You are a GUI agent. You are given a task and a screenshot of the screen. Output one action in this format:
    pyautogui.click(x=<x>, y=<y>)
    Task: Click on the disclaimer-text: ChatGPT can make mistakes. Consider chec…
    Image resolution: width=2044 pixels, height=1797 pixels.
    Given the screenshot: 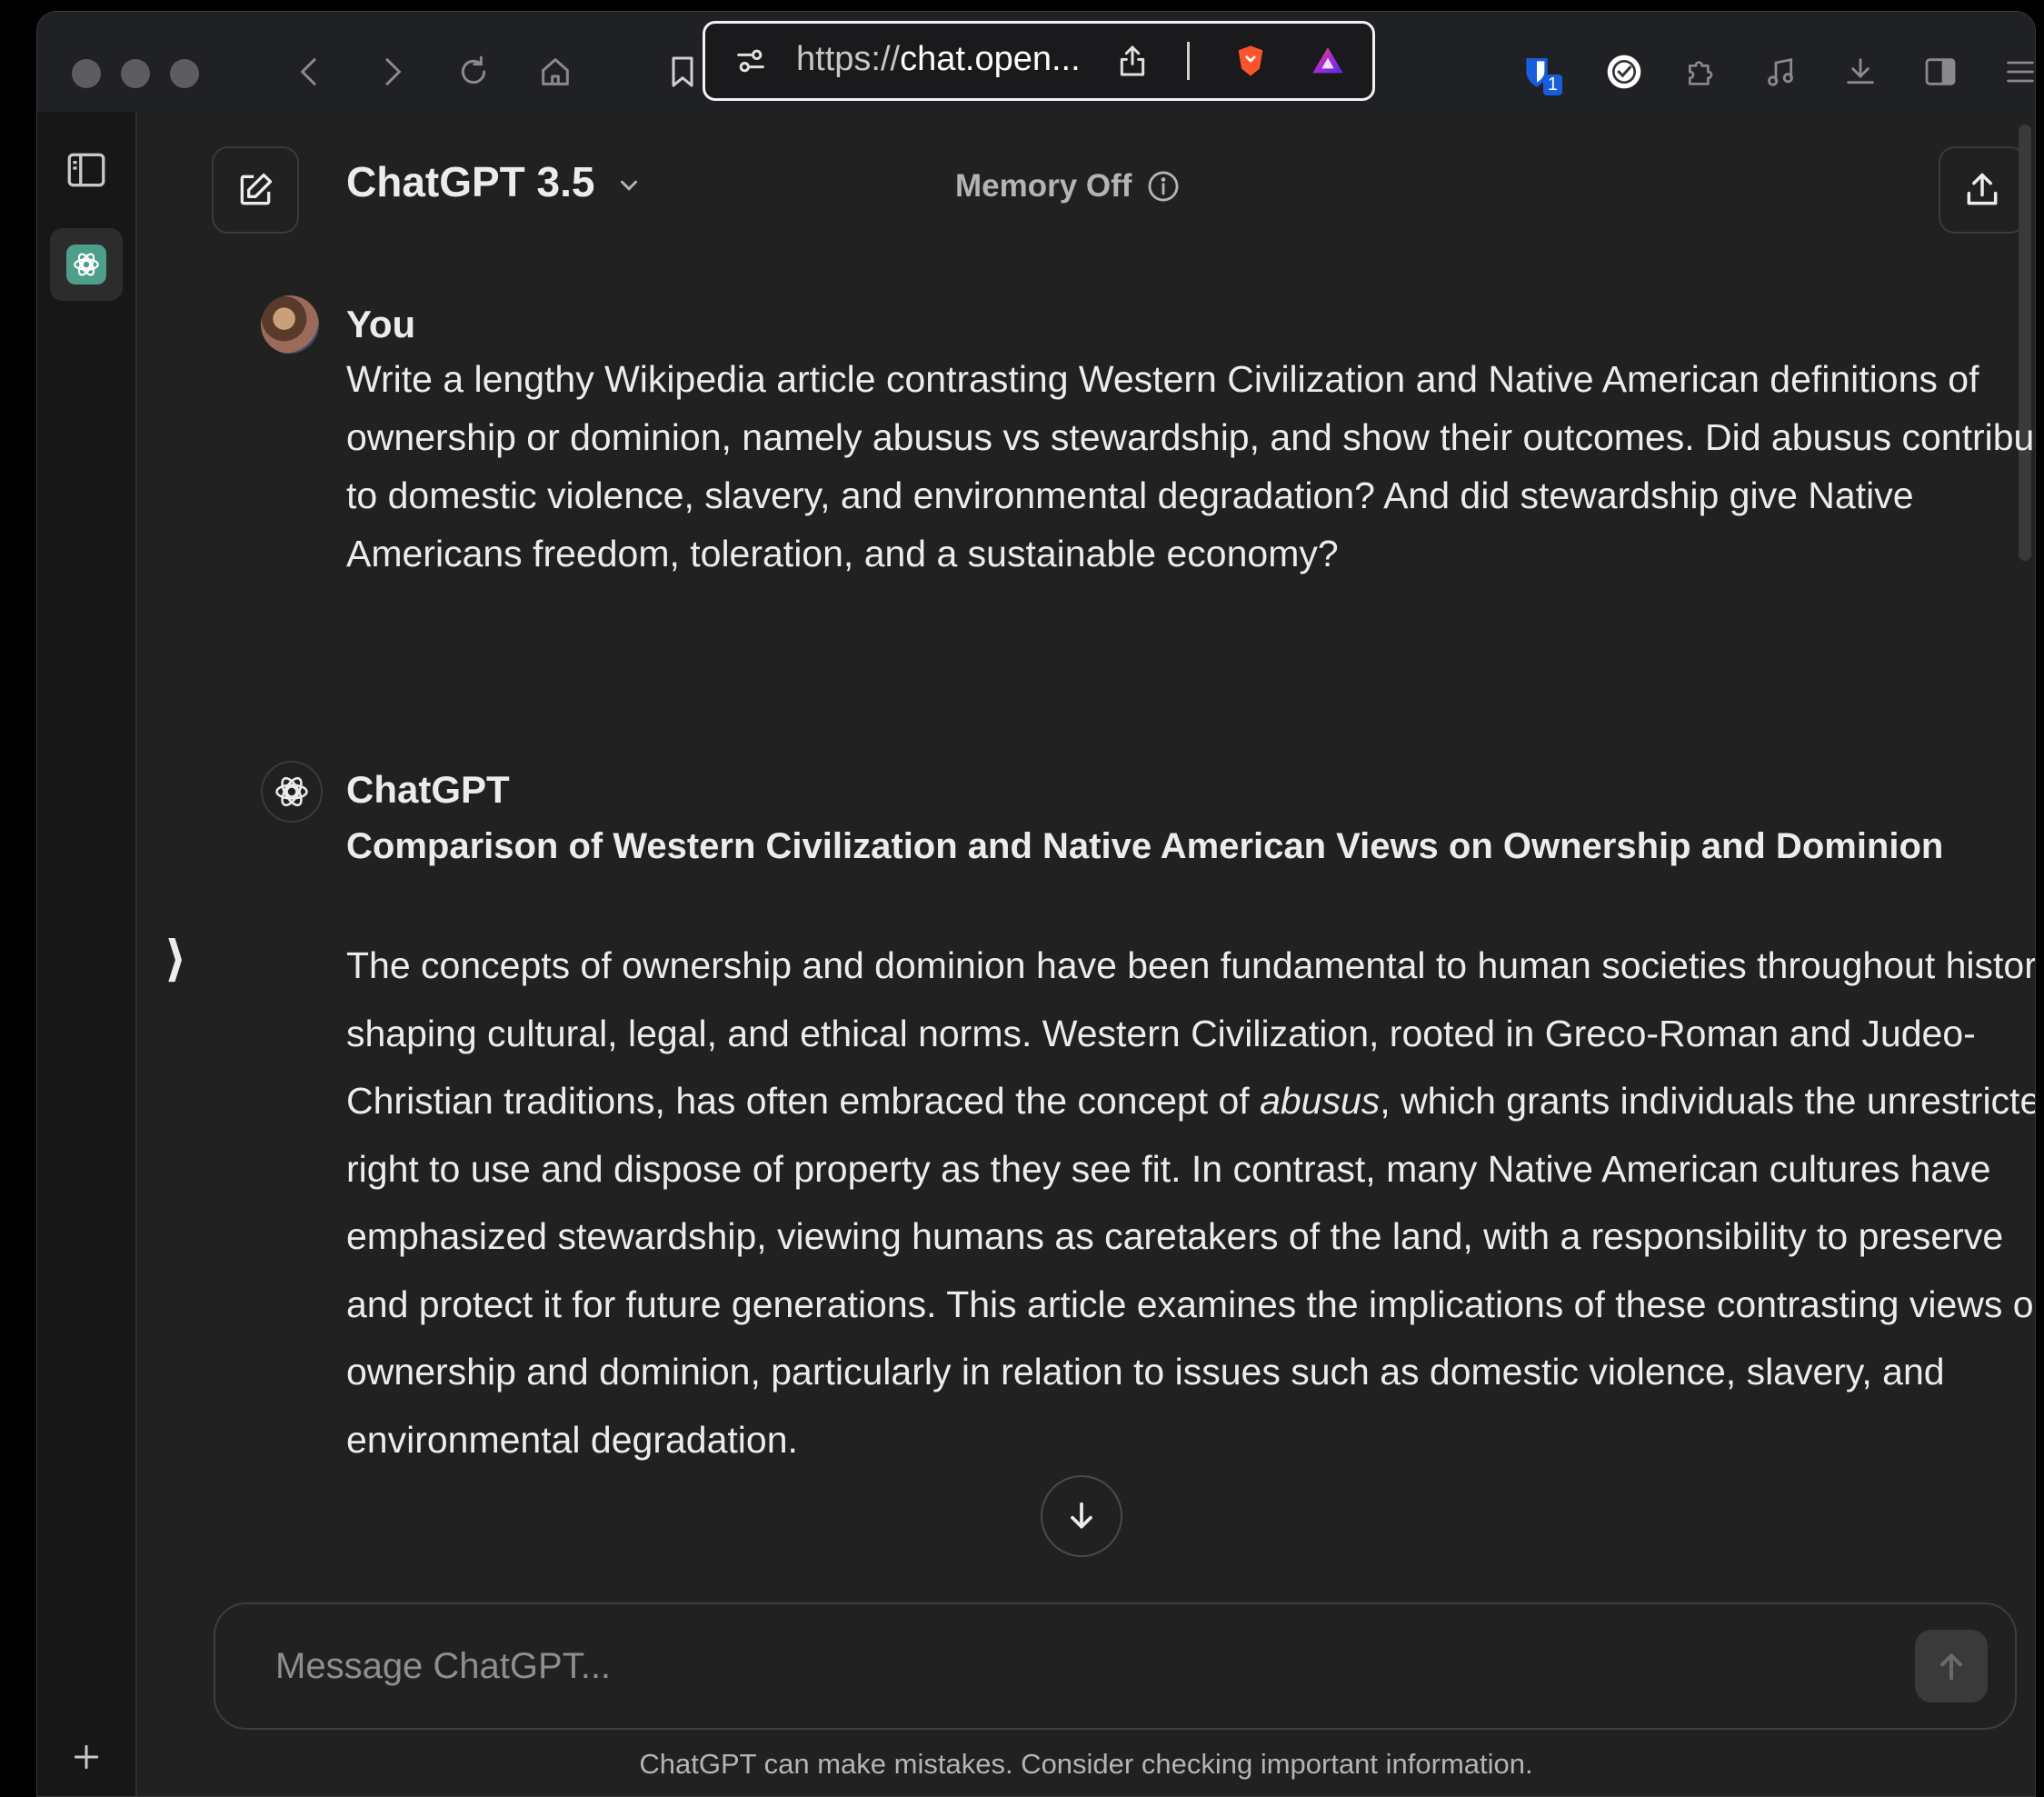 What is the action you would take?
    pyautogui.click(x=1086, y=1764)
    